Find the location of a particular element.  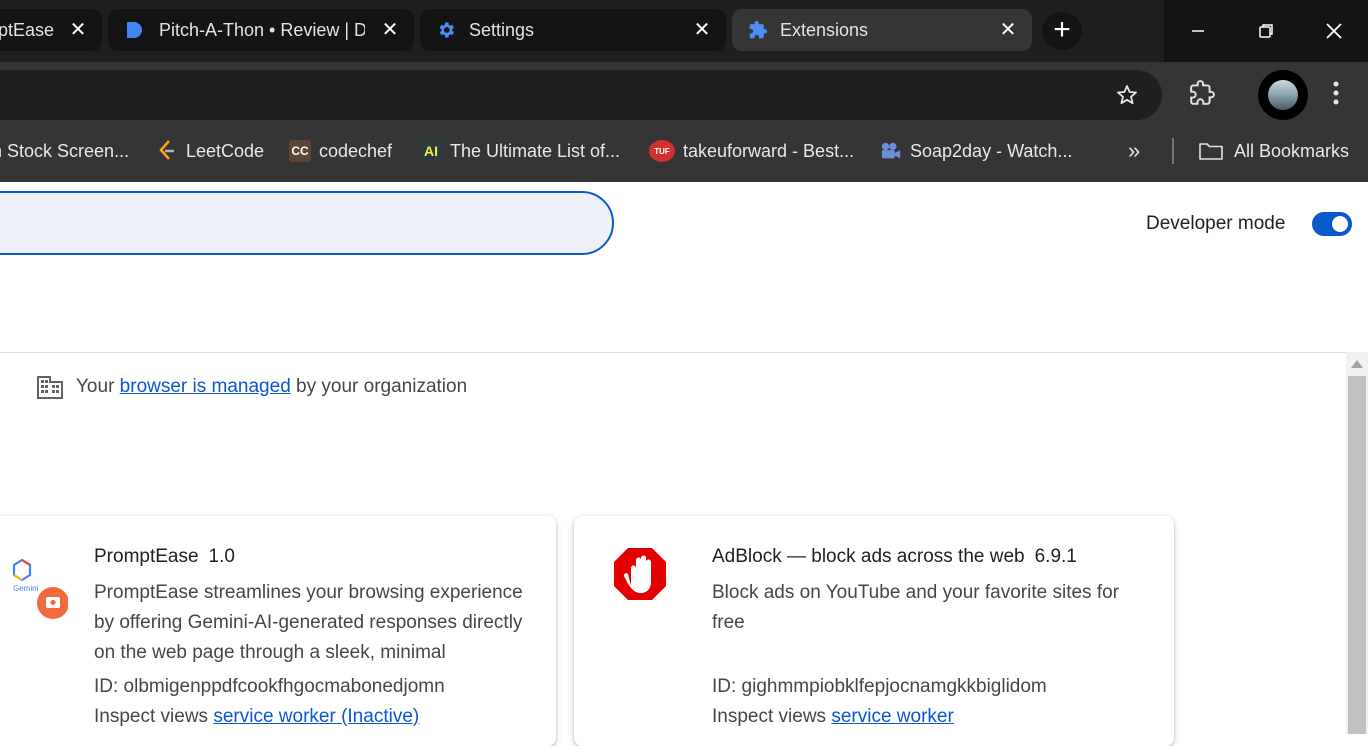

close-icon is located at coordinates (1334, 31).